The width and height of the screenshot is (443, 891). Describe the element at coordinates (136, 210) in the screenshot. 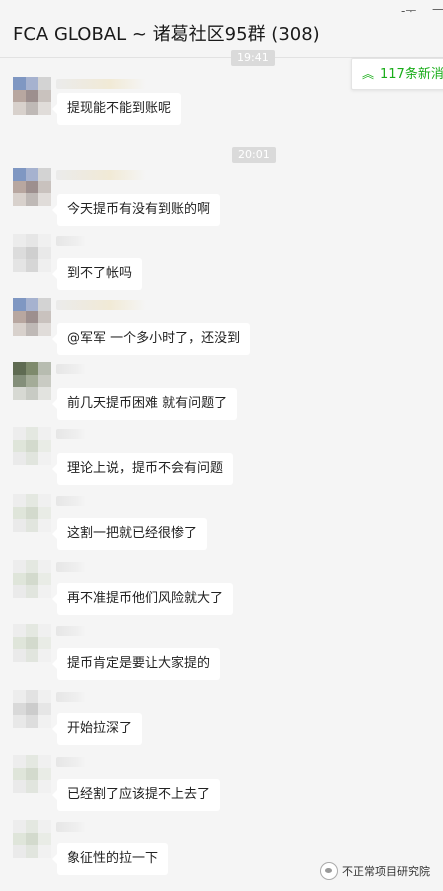

I see `message-bubble: 今天提币有没有到账的啊` at that location.